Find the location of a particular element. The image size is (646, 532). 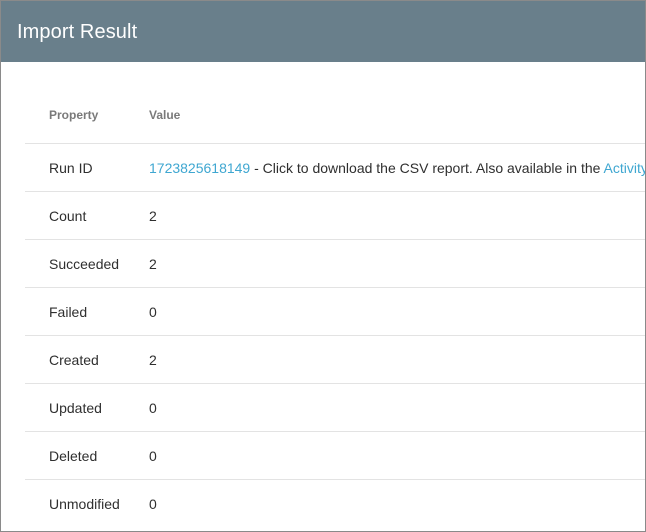

property-label: Unmodified is located at coordinates (84, 504).